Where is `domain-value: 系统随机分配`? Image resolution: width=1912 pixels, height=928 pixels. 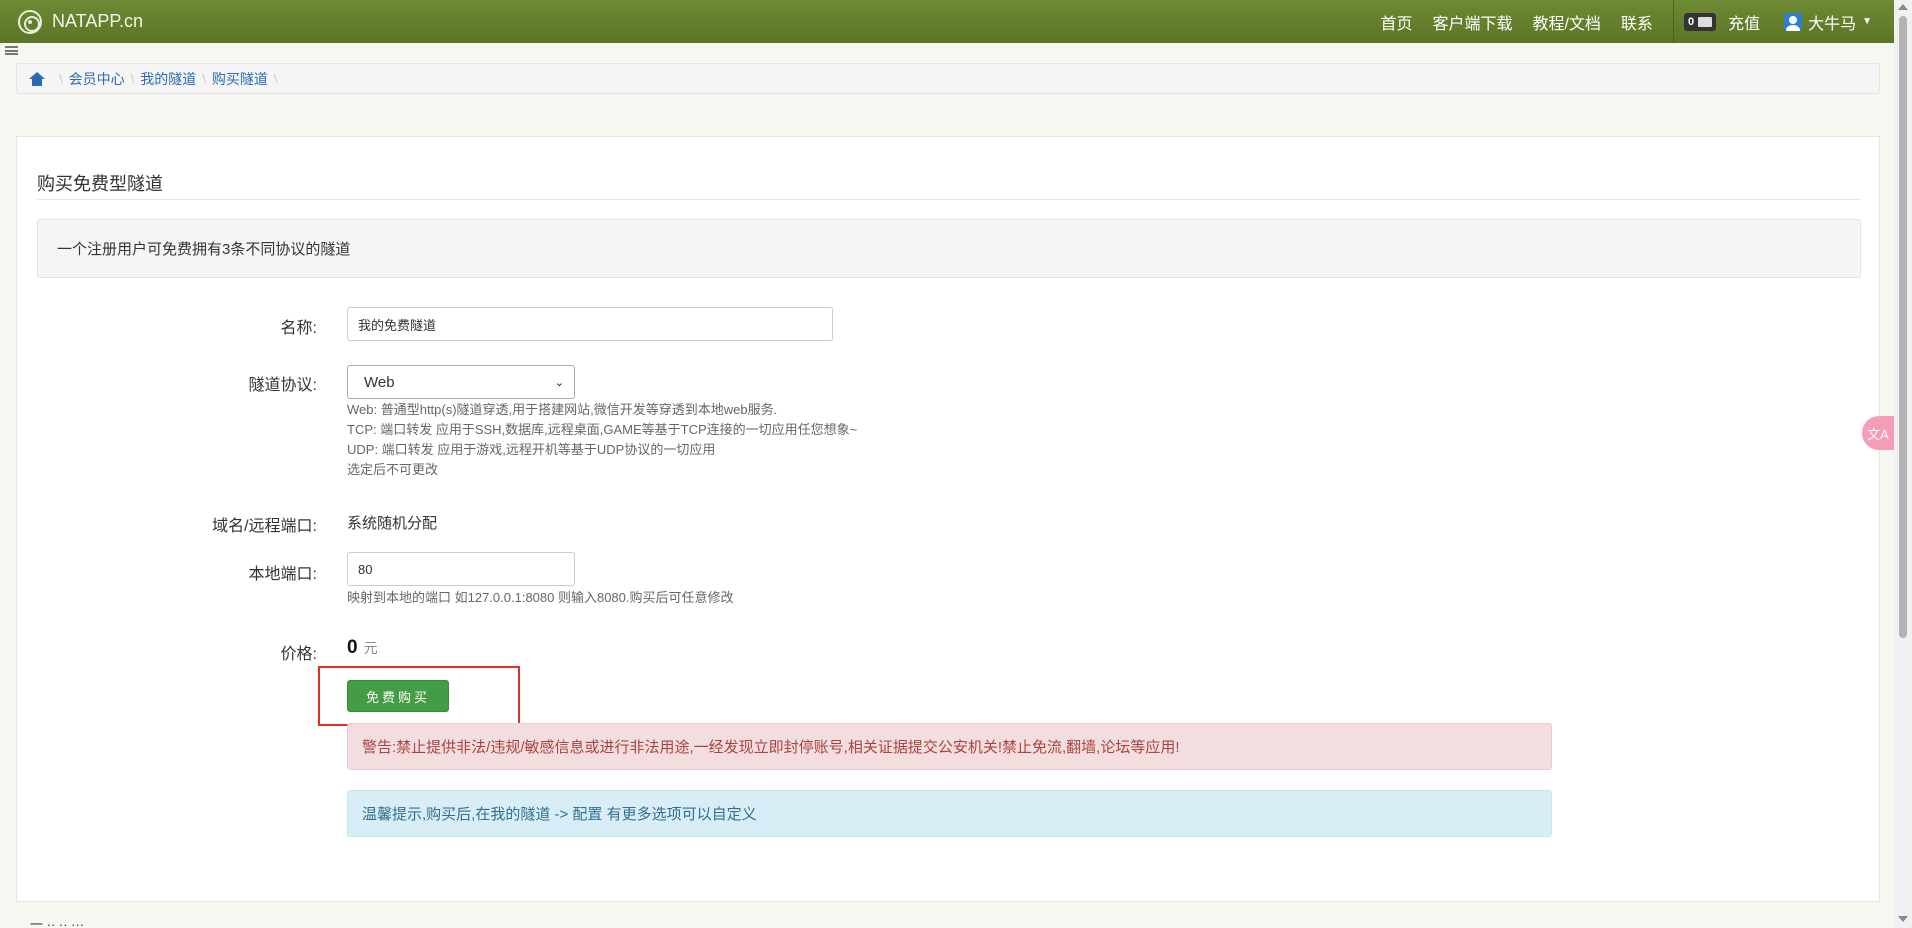 domain-value: 系统随机分配 is located at coordinates (392, 523).